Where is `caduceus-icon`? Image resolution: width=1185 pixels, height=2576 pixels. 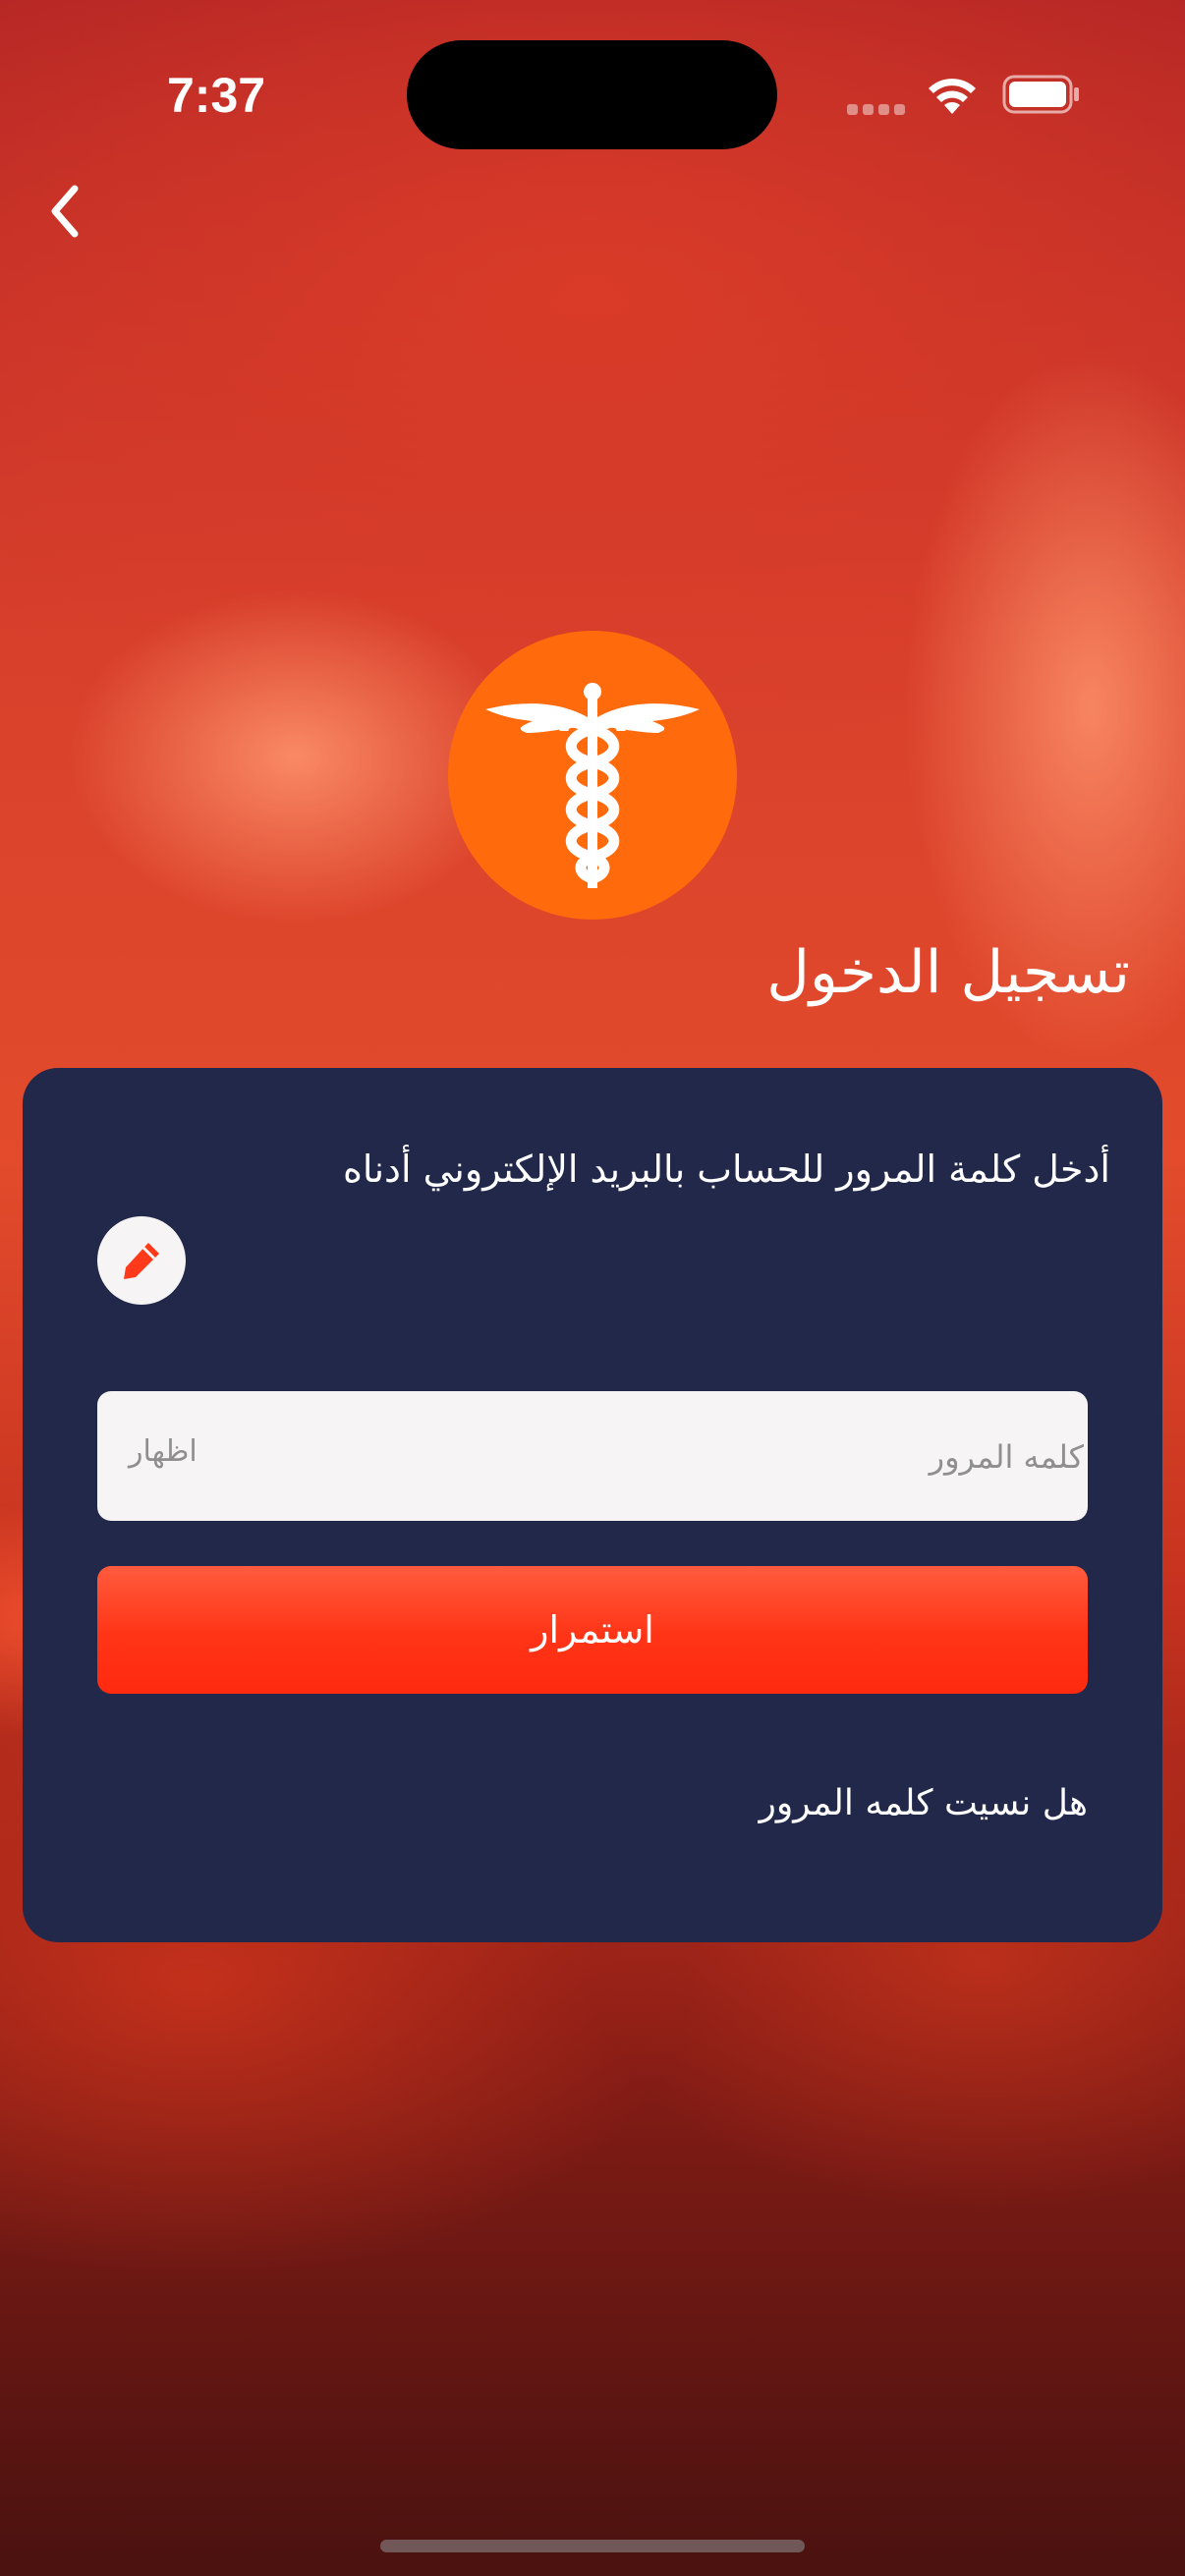
caduceus-icon is located at coordinates (592, 785).